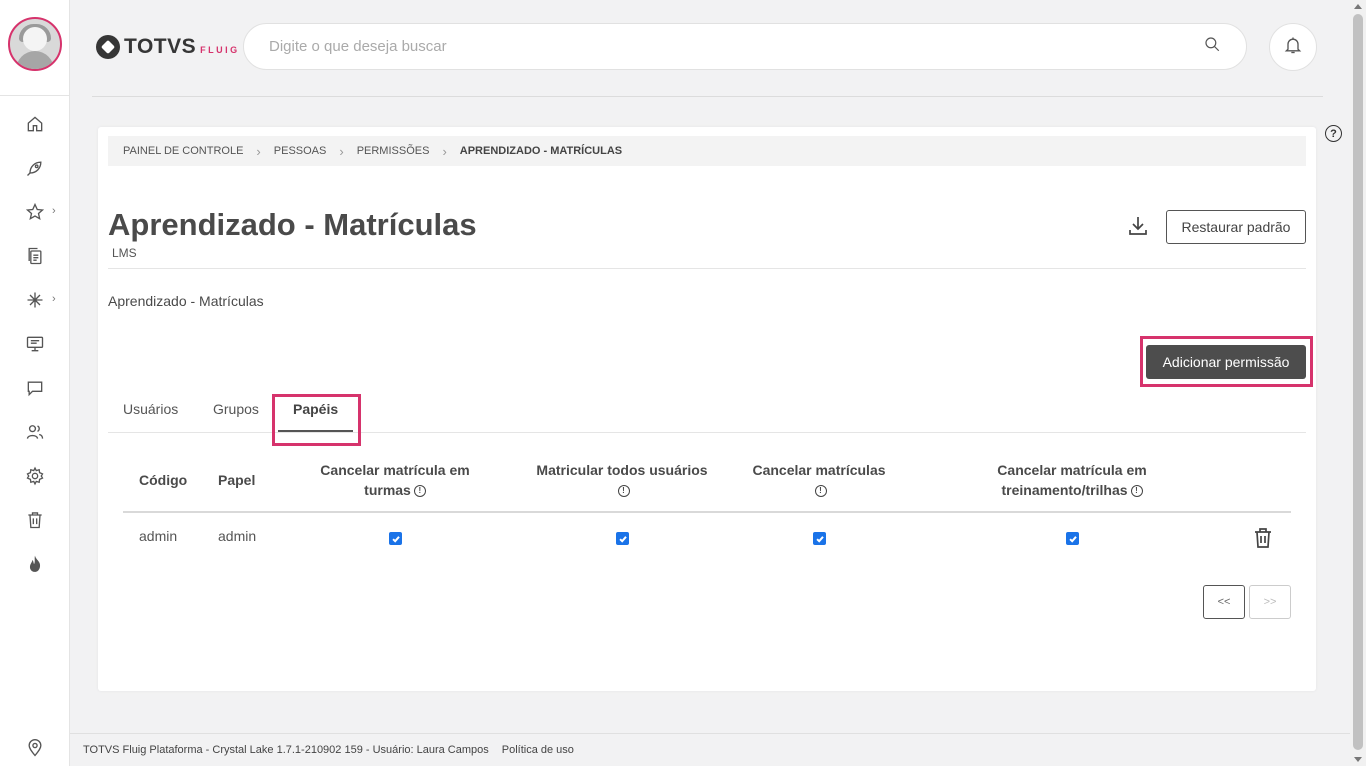 This screenshot has height=766, width=1366. What do you see at coordinates (1263, 538) in the screenshot?
I see `delete-row-icon` at bounding box center [1263, 538].